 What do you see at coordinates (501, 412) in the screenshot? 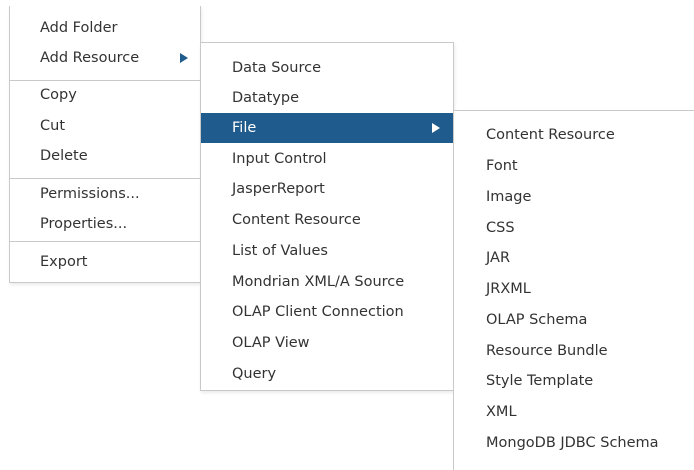
I see `menu-item-label: XML` at bounding box center [501, 412].